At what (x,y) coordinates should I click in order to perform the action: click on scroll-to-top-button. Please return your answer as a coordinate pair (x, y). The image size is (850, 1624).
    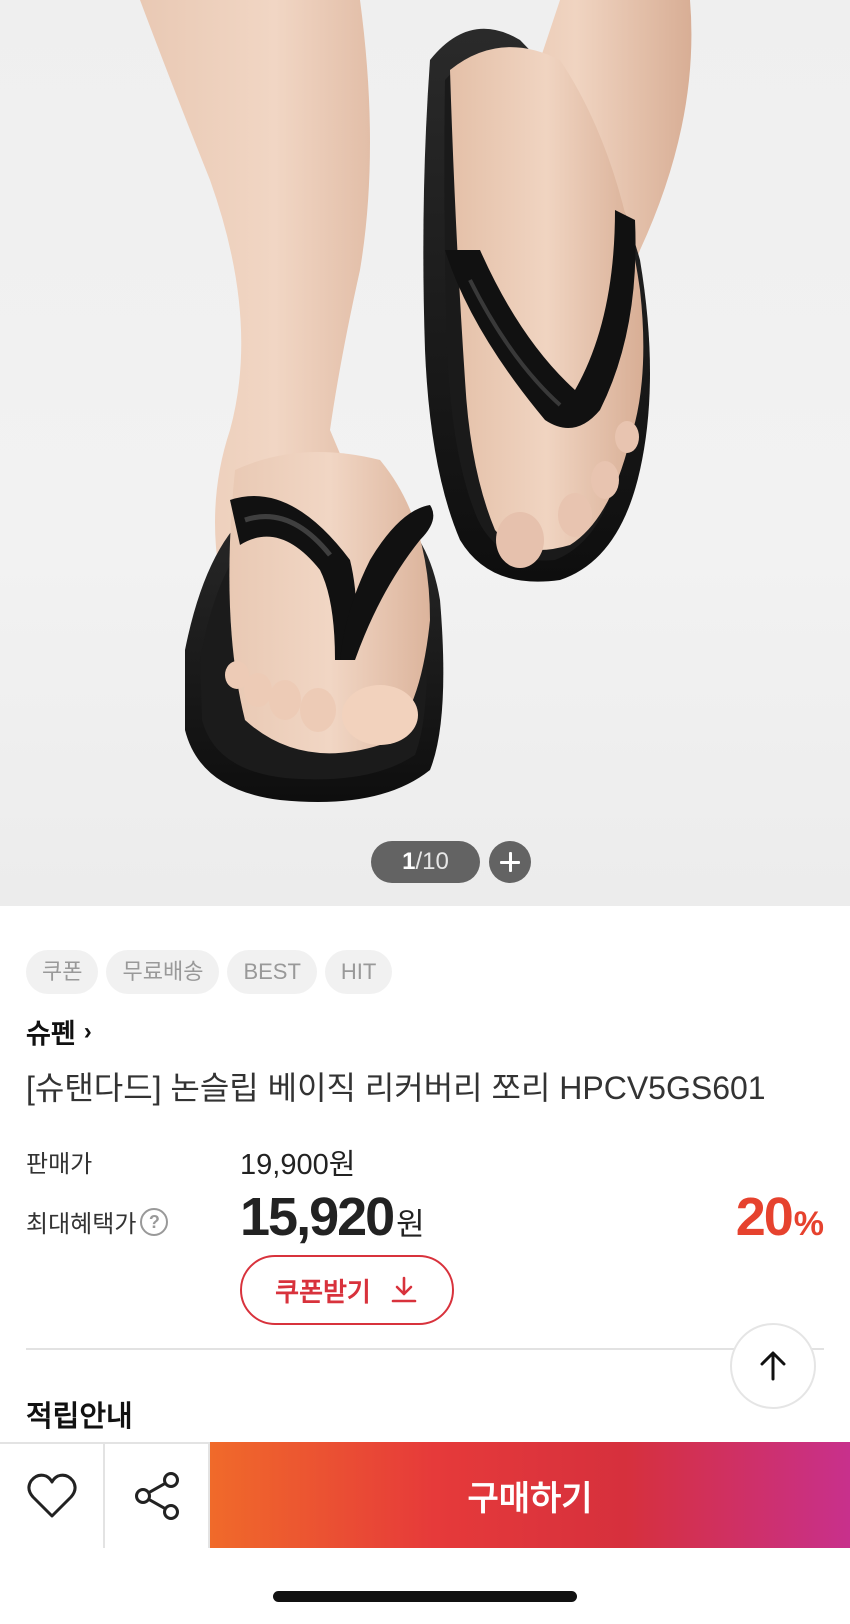
    Looking at the image, I should click on (773, 1366).